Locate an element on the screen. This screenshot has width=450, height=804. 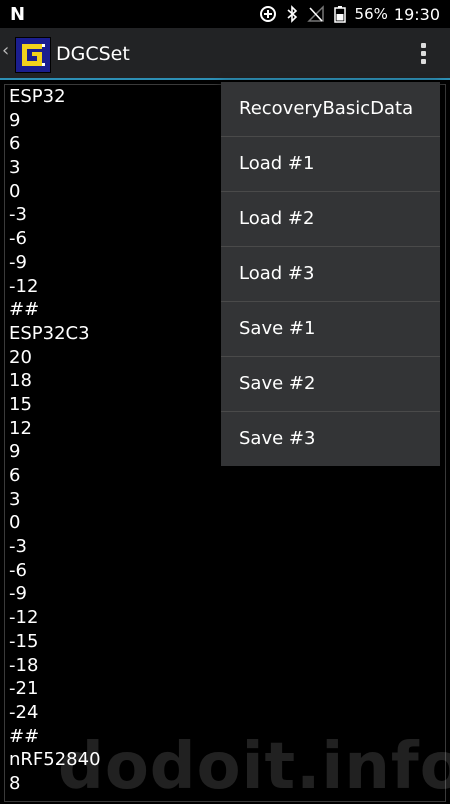
menu-item-recoverybasicdata: RecoveryBasicData is located at coordinates (330, 109).